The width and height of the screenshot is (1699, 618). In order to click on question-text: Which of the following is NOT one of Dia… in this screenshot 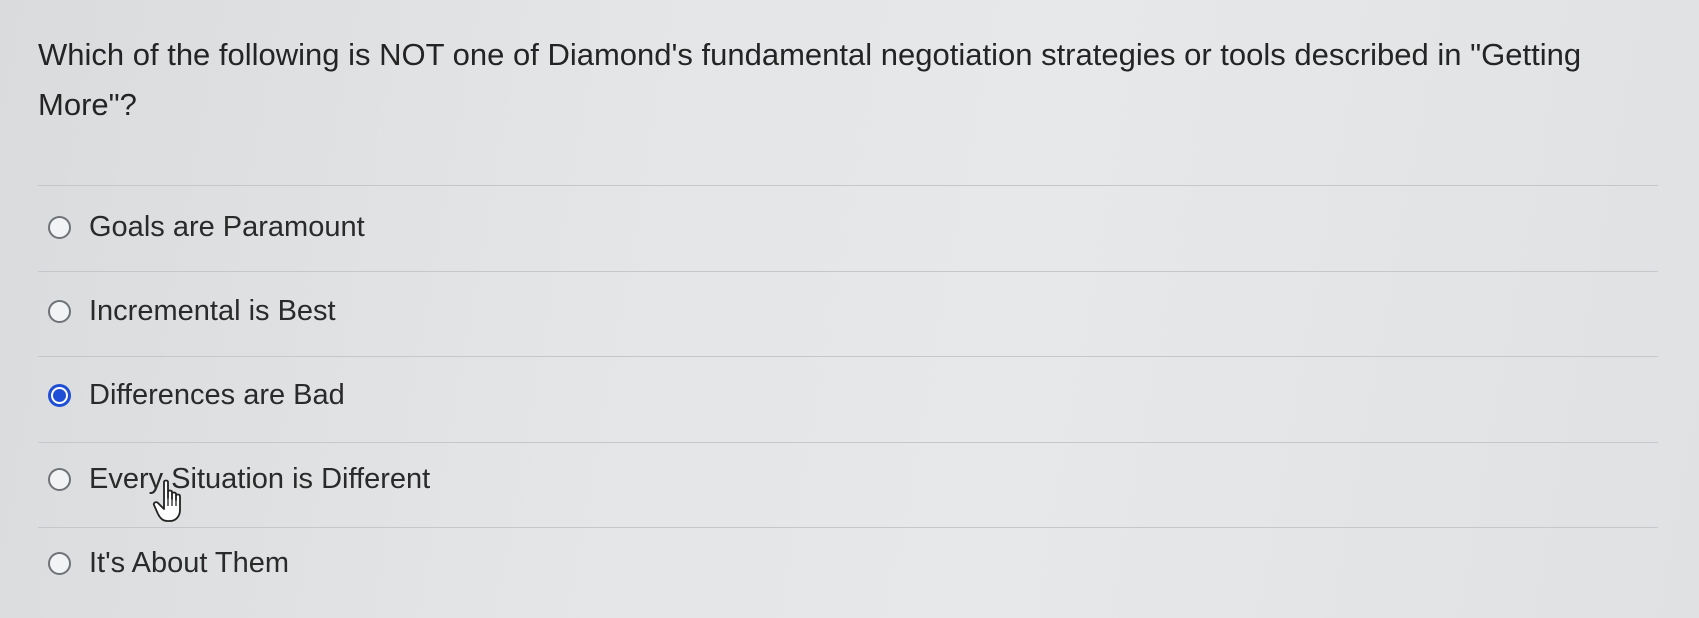, I will do `click(810, 79)`.